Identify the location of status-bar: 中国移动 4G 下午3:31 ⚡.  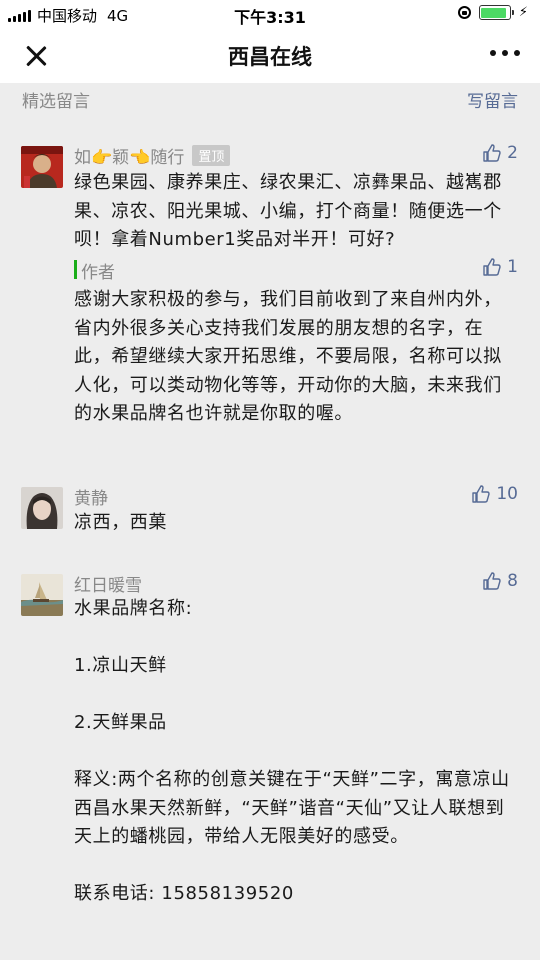
(270, 14).